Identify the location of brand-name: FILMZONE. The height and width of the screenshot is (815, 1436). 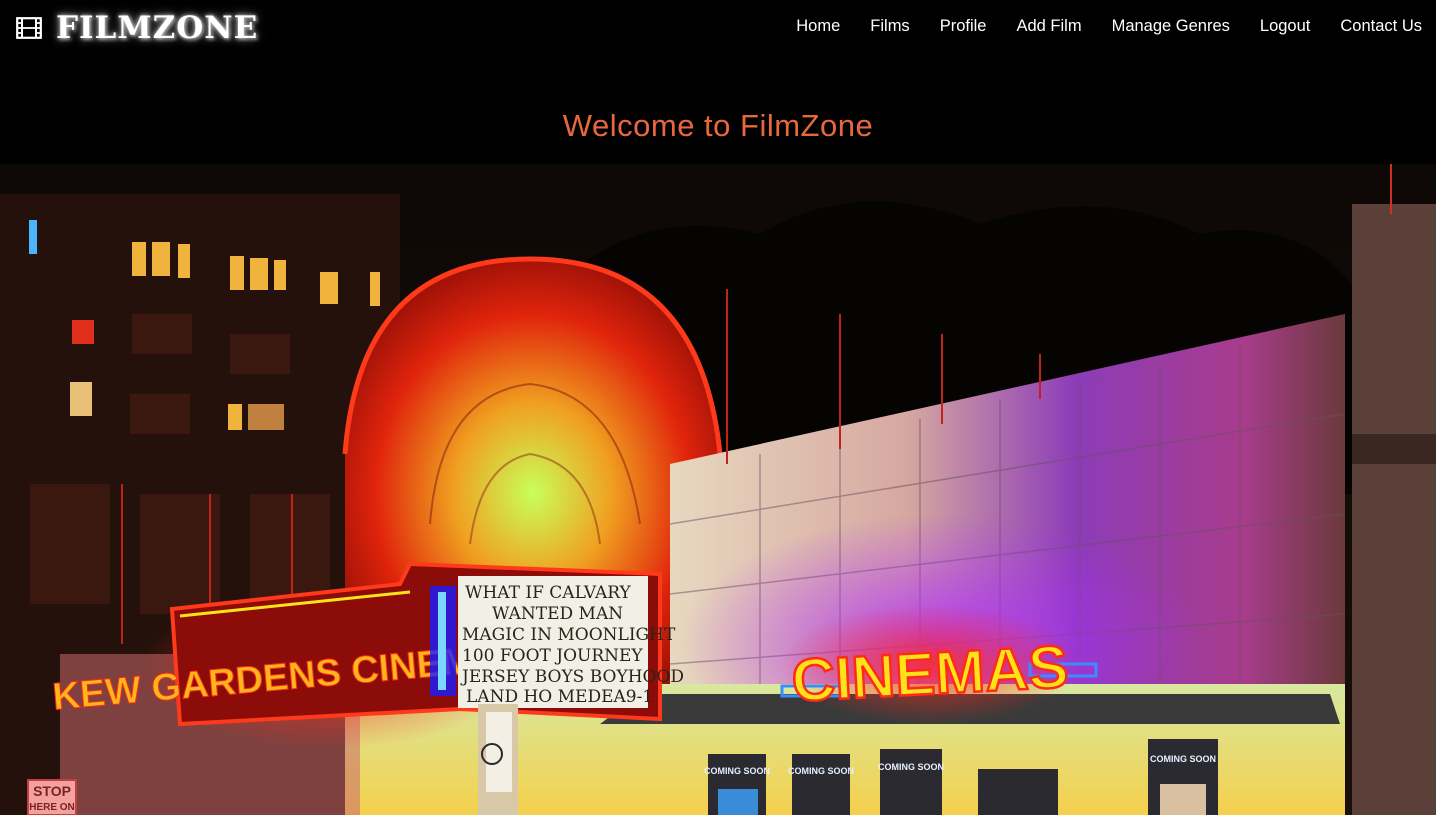
(157, 28).